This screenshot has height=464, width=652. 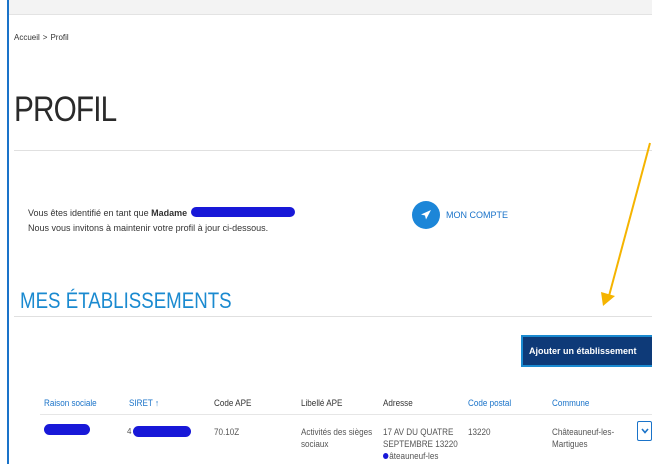 What do you see at coordinates (583, 438) in the screenshot?
I see `cell-commune: Châteauneuf-les- Martigues` at bounding box center [583, 438].